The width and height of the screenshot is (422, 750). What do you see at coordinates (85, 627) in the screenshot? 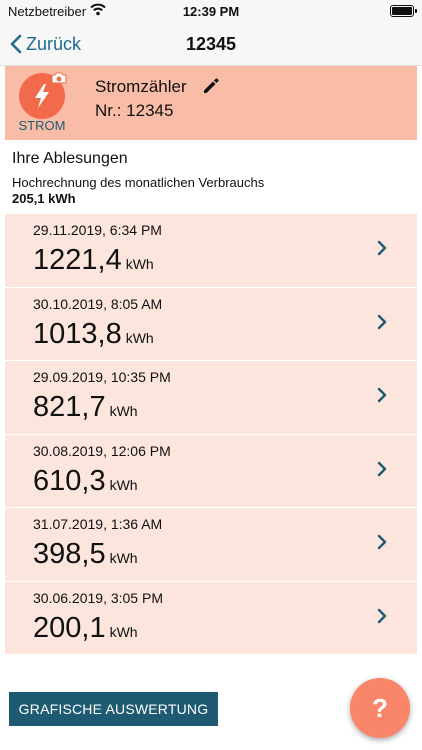
I see `reading-value: 200,1 kWh` at bounding box center [85, 627].